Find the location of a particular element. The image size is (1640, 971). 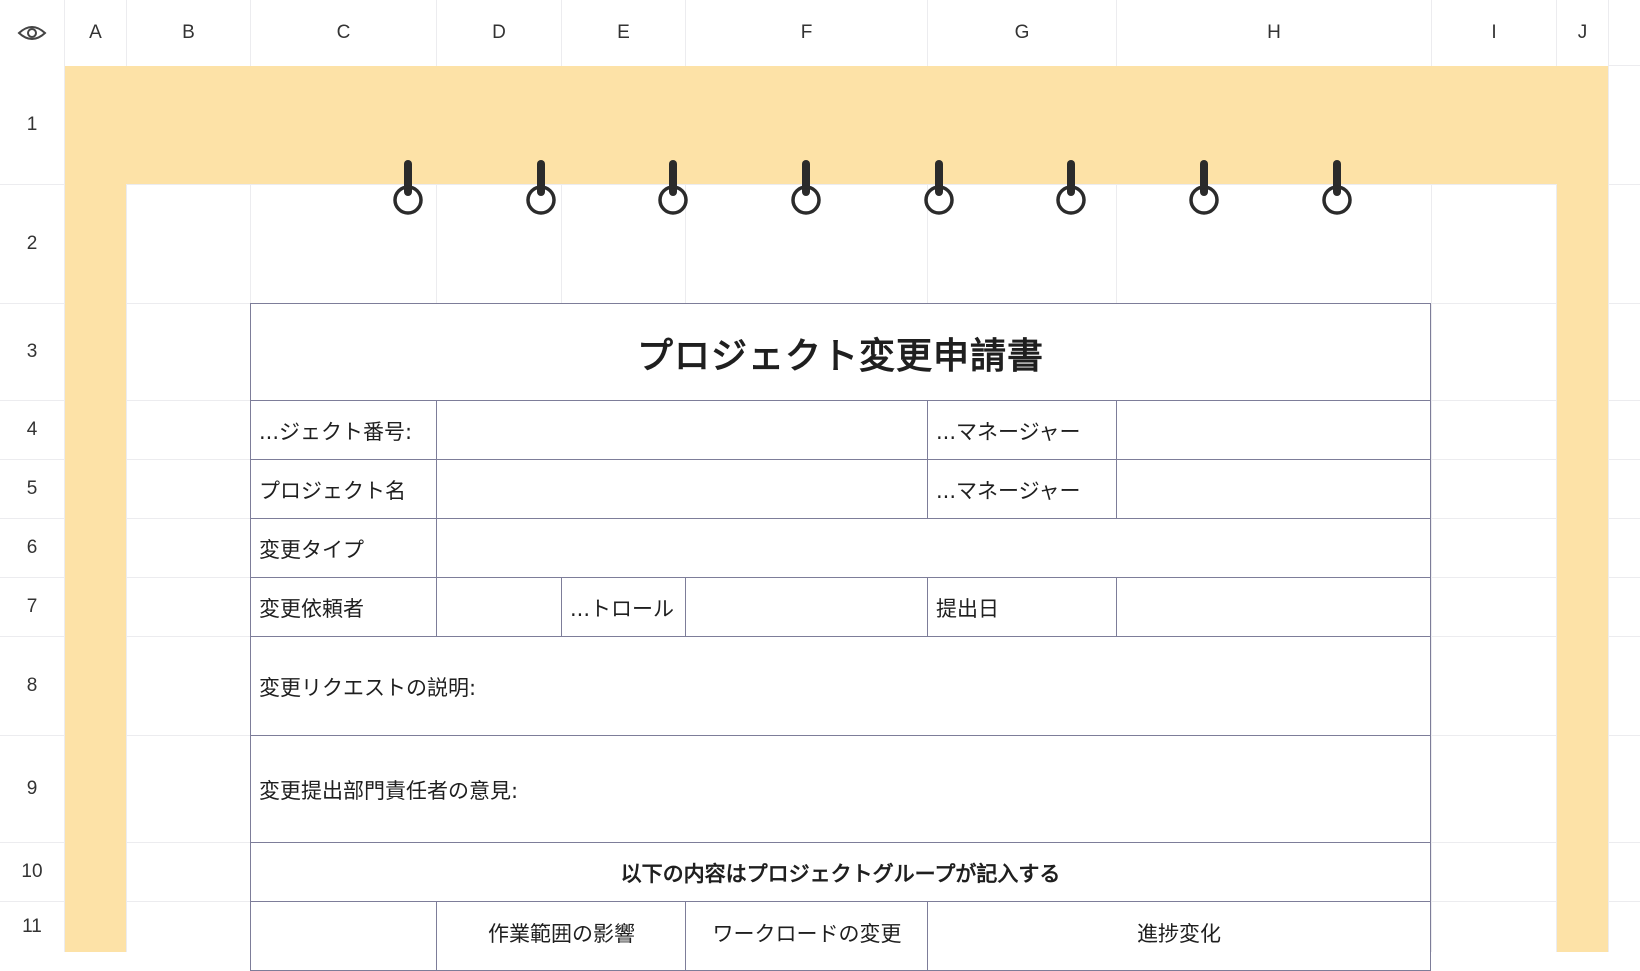

progress-change-header: 進捗変化 is located at coordinates (1179, 936).